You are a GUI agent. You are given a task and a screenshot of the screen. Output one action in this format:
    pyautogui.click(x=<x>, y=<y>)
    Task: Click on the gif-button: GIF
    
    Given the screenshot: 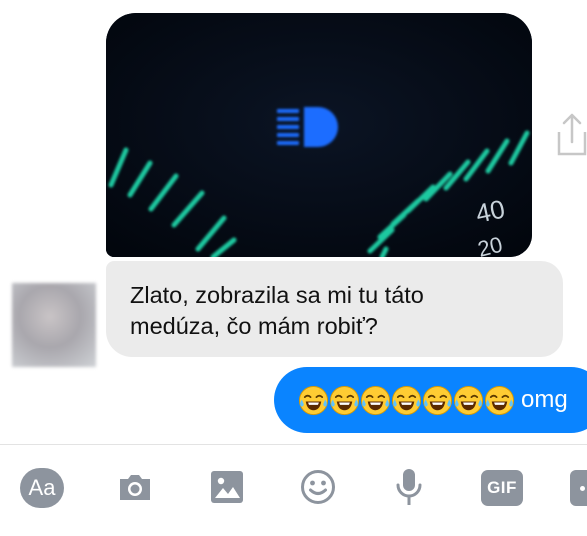 What is the action you would take?
    pyautogui.click(x=502, y=488)
    